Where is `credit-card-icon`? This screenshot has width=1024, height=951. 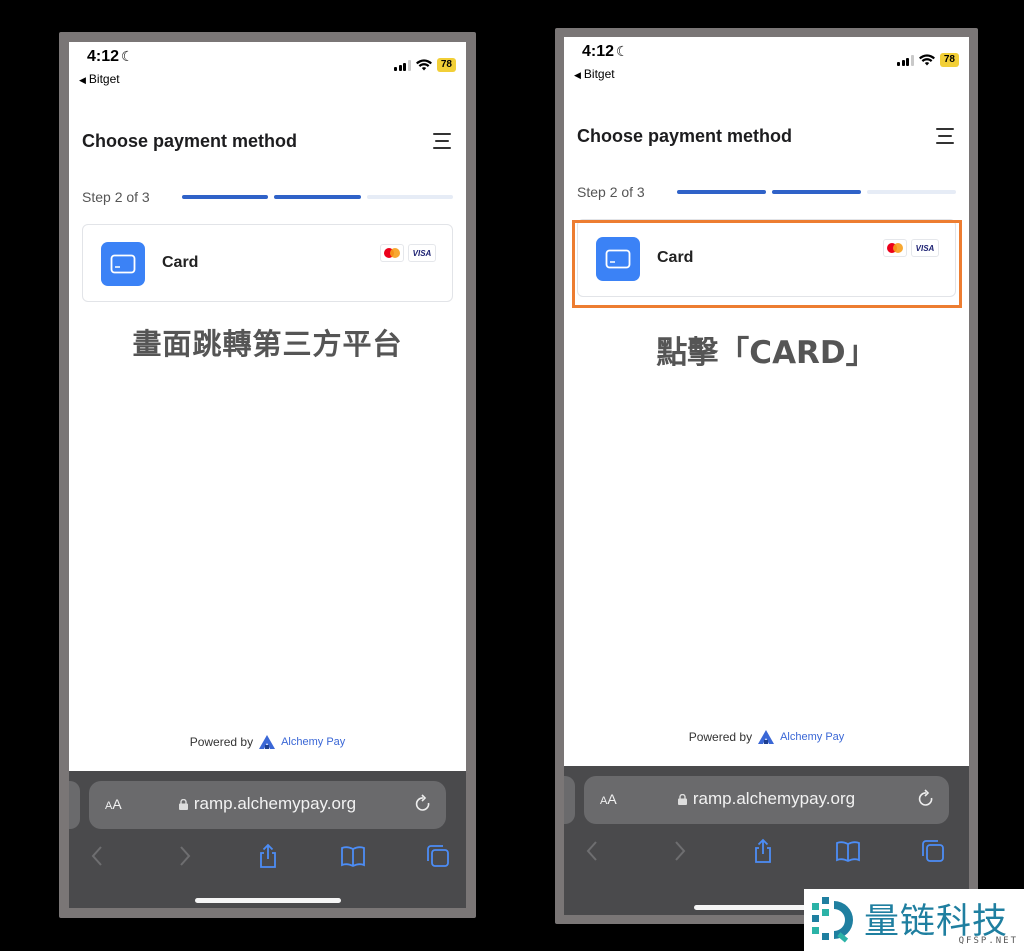 credit-card-icon is located at coordinates (123, 264).